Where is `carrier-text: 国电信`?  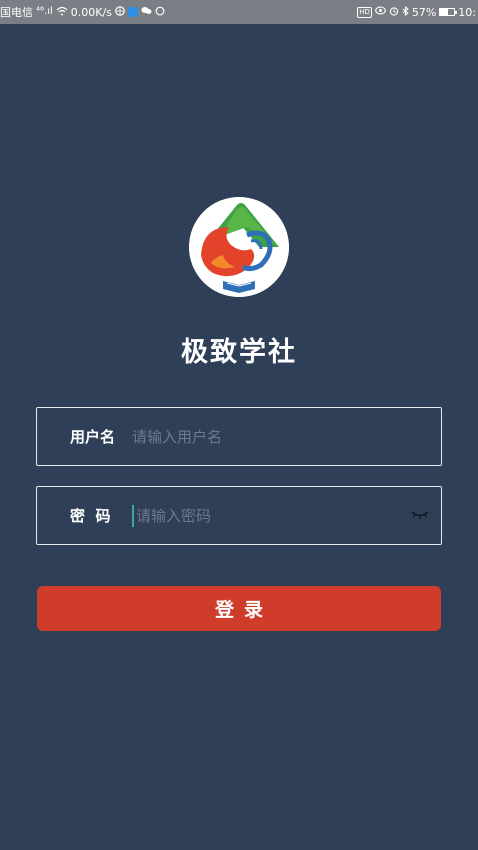
carrier-text: 国电信 is located at coordinates (16, 12).